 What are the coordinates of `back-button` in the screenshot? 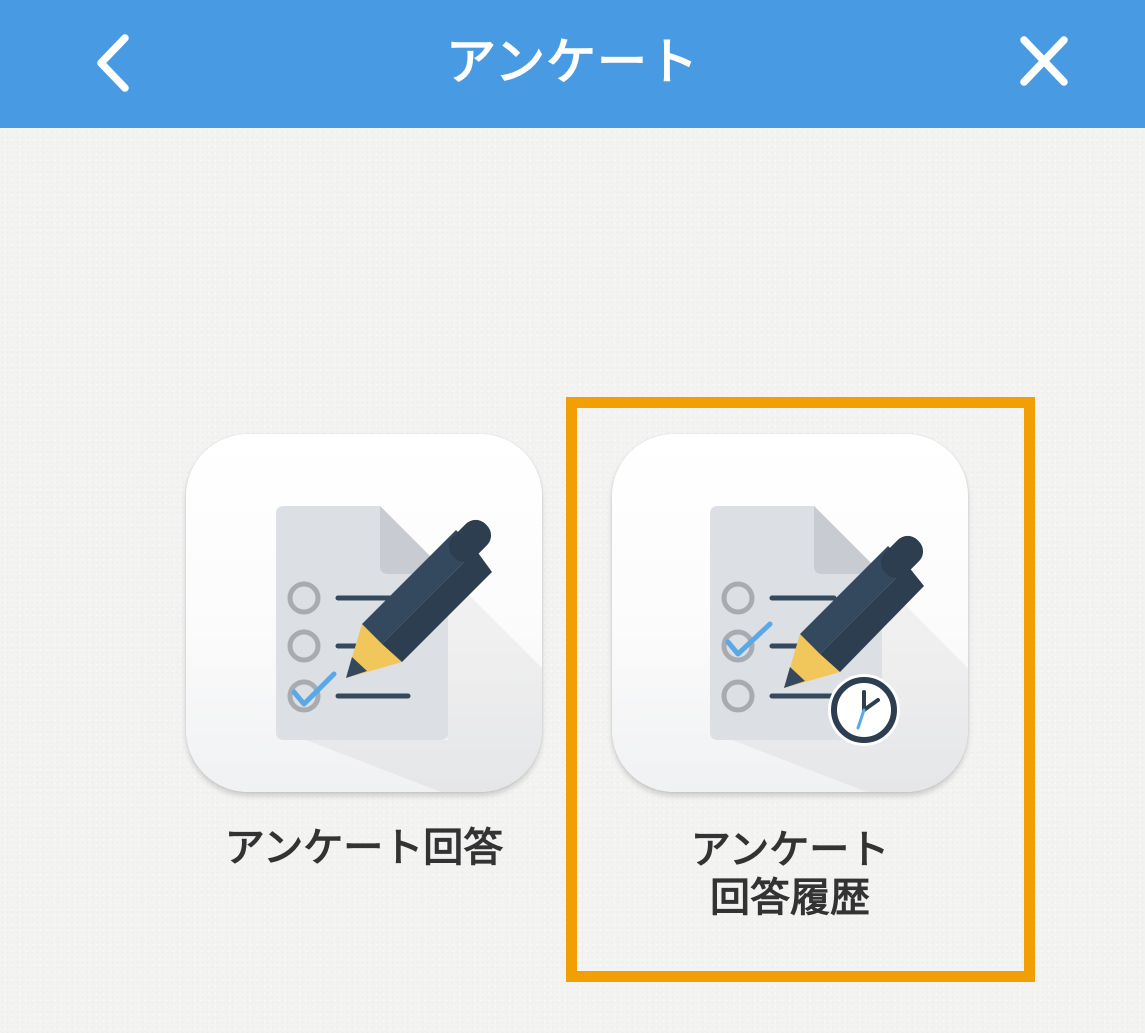 It's located at (116, 64).